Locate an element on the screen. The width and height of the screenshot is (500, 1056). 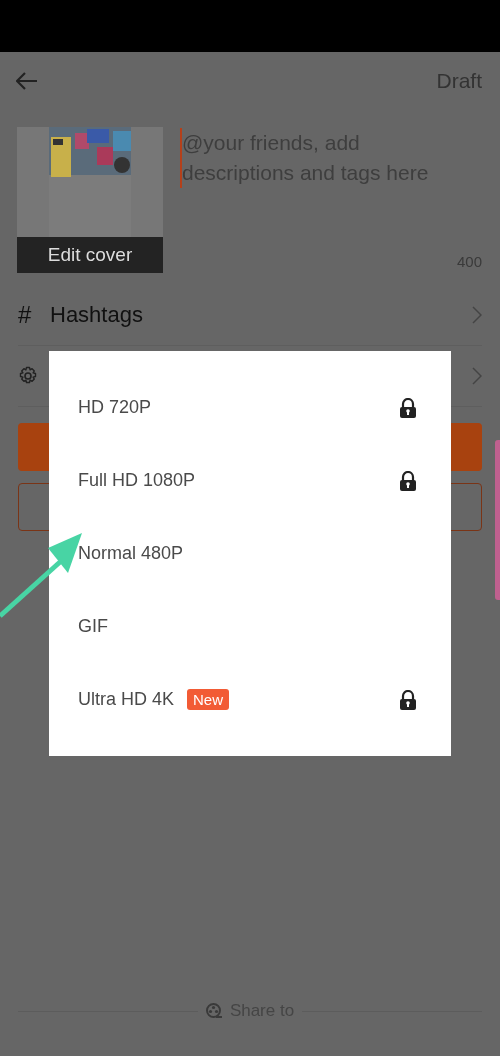
quality-option: GIF is located at coordinates (93, 626).